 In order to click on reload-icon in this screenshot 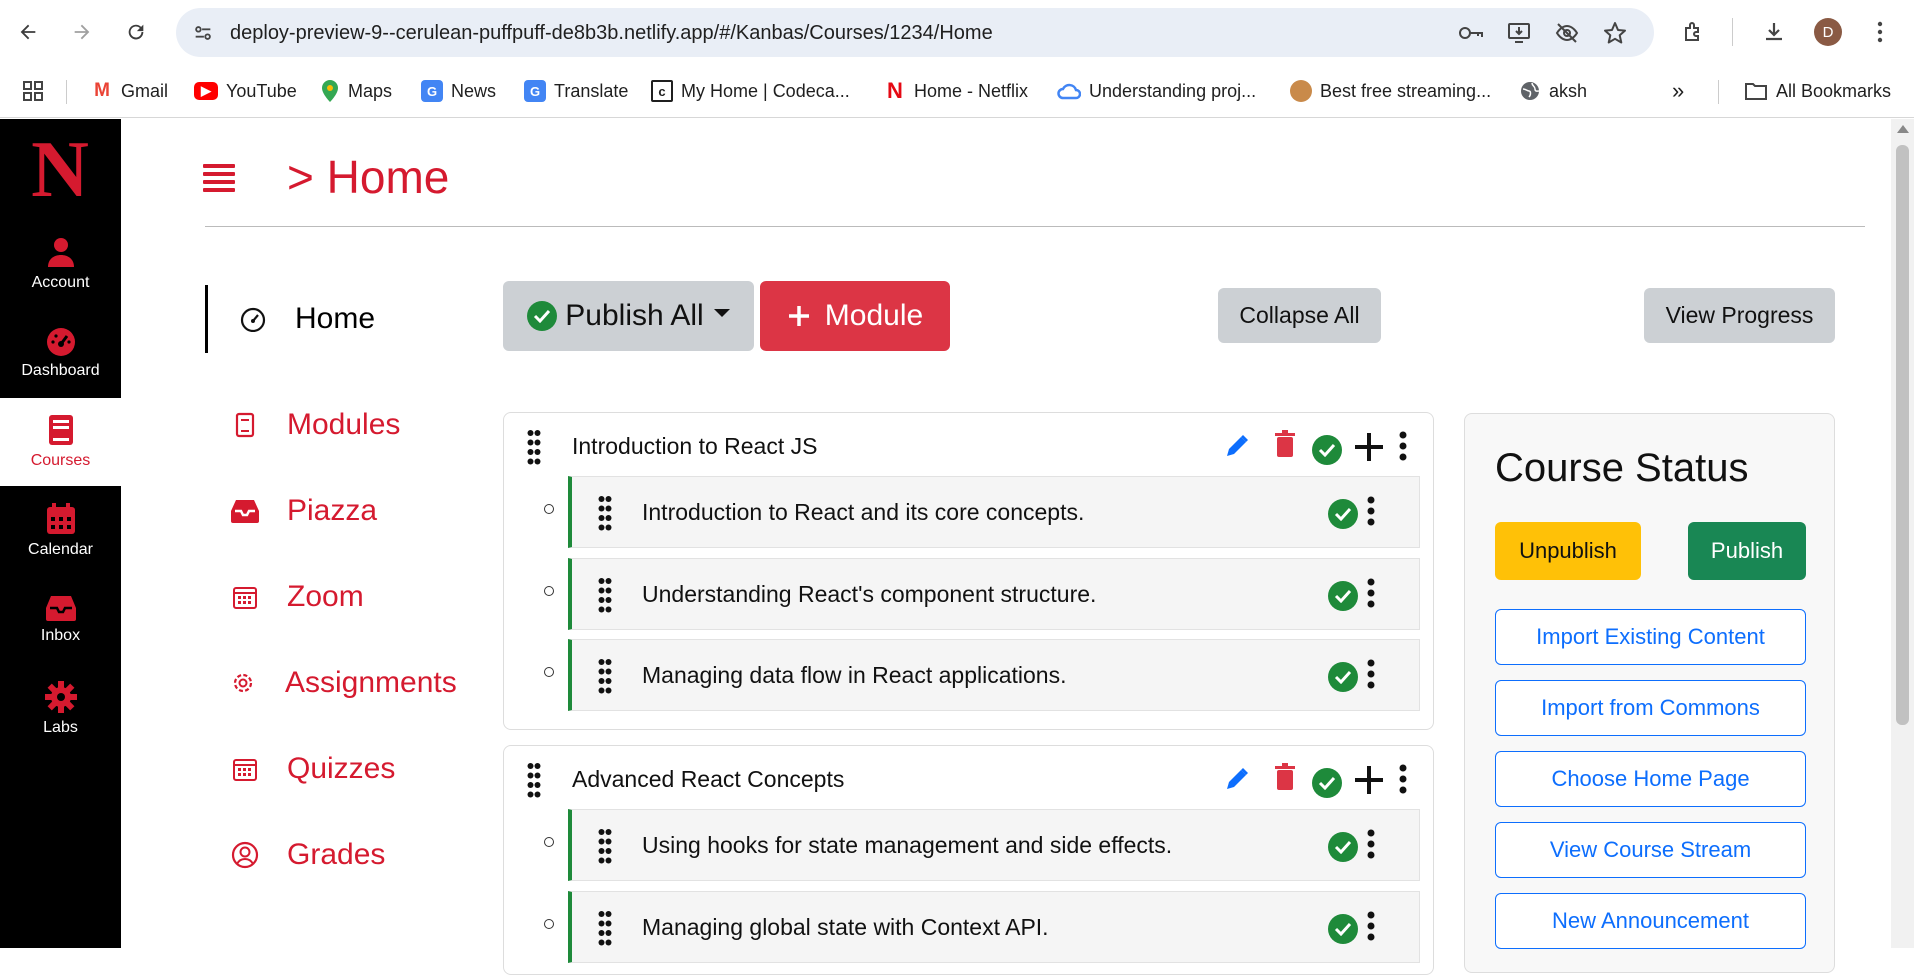, I will do `click(136, 32)`.